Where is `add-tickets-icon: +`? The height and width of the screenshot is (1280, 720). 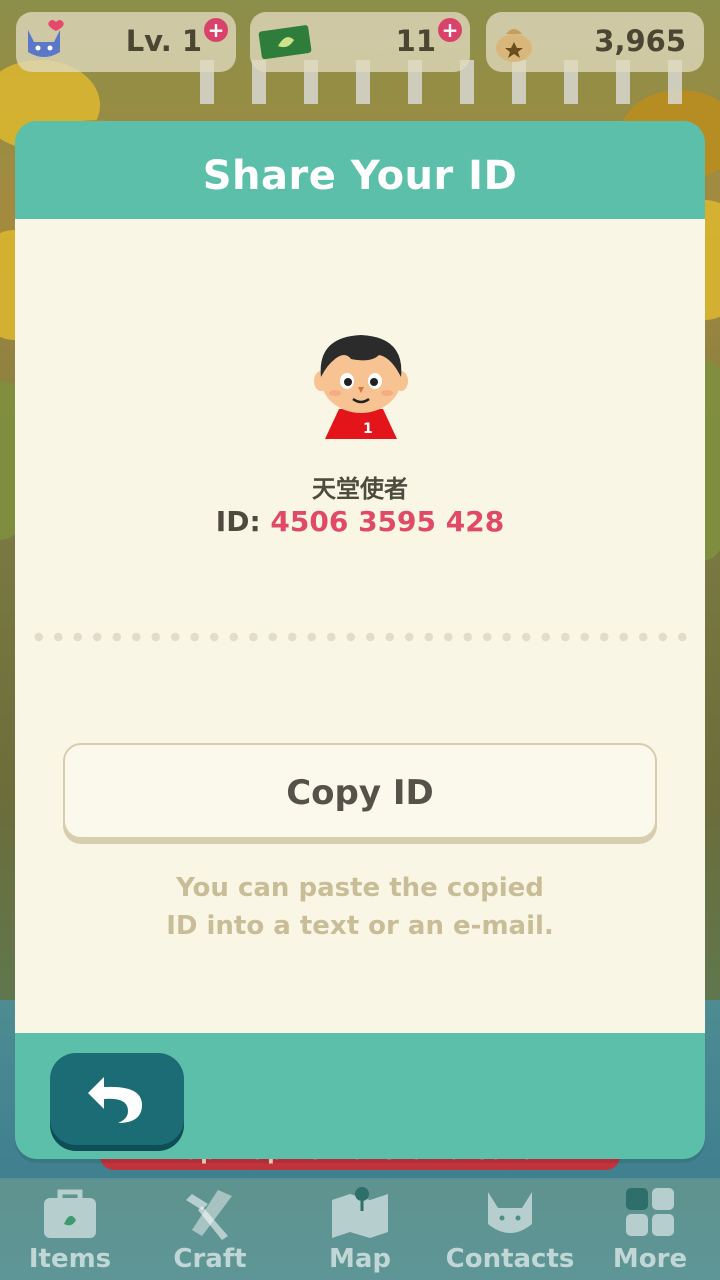
add-tickets-icon: + is located at coordinates (450, 30).